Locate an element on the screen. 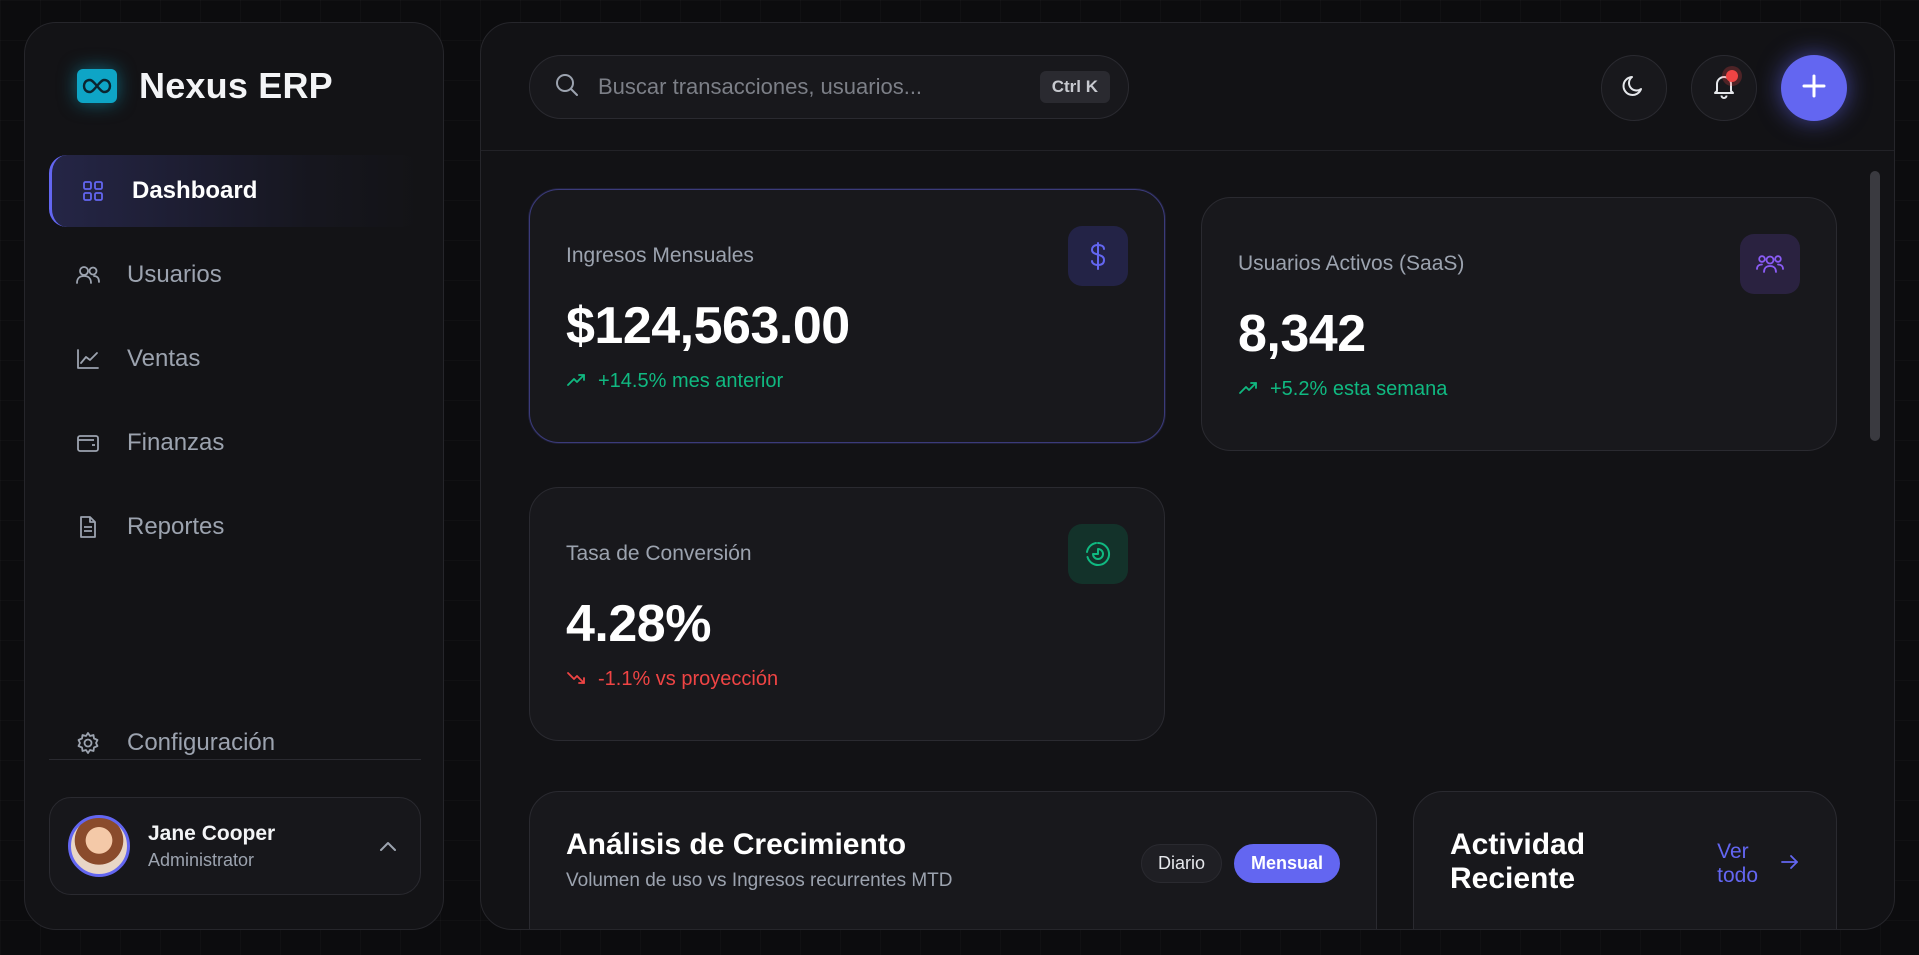 The height and width of the screenshot is (955, 1919). stat-change: +14.5% mes anterior is located at coordinates (847, 381).